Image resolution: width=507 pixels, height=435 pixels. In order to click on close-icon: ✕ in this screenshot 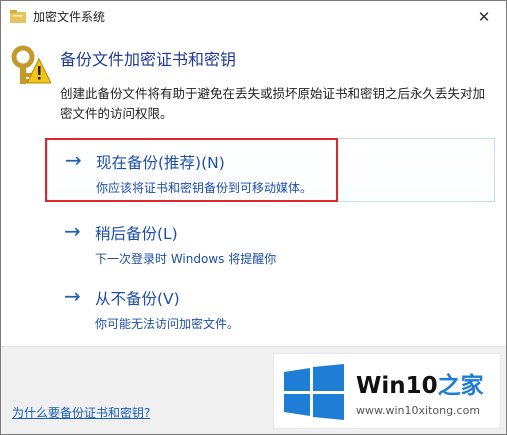, I will do `click(484, 16)`.